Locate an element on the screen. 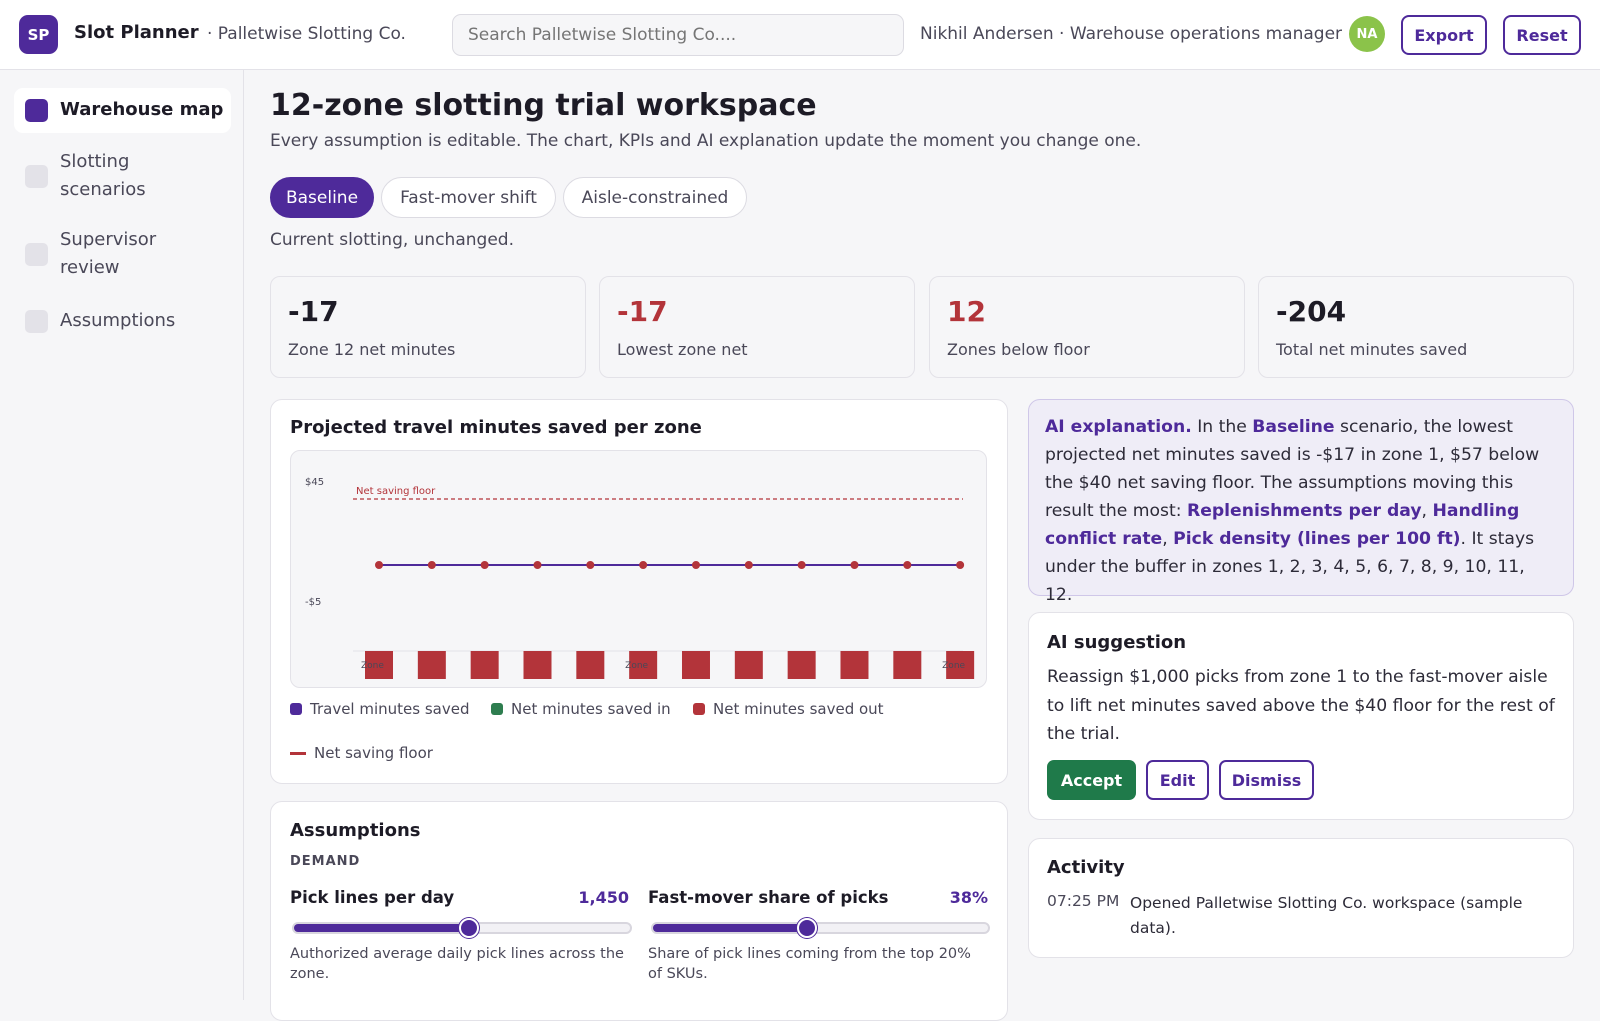  tab-fast-mover-shift: Fast-mover shift is located at coordinates (468, 197).